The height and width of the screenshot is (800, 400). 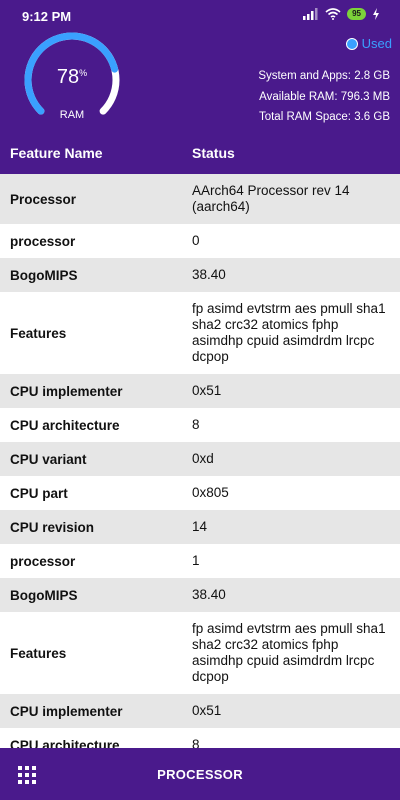 I want to click on feature-name-cell: CPU variant, so click(x=48, y=459).